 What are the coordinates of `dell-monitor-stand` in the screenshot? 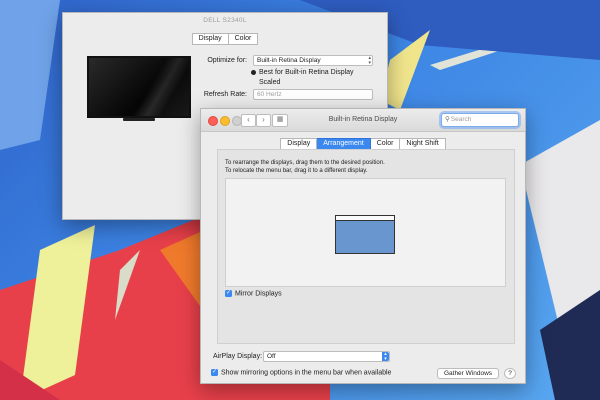 It's located at (139, 119).